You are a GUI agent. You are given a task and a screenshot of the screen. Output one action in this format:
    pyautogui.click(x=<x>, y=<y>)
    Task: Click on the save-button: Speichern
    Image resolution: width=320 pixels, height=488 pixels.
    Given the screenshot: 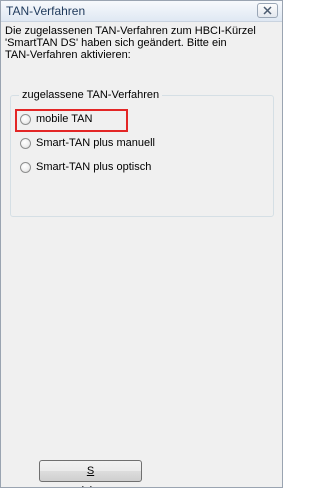 What is the action you would take?
    pyautogui.click(x=90, y=473)
    